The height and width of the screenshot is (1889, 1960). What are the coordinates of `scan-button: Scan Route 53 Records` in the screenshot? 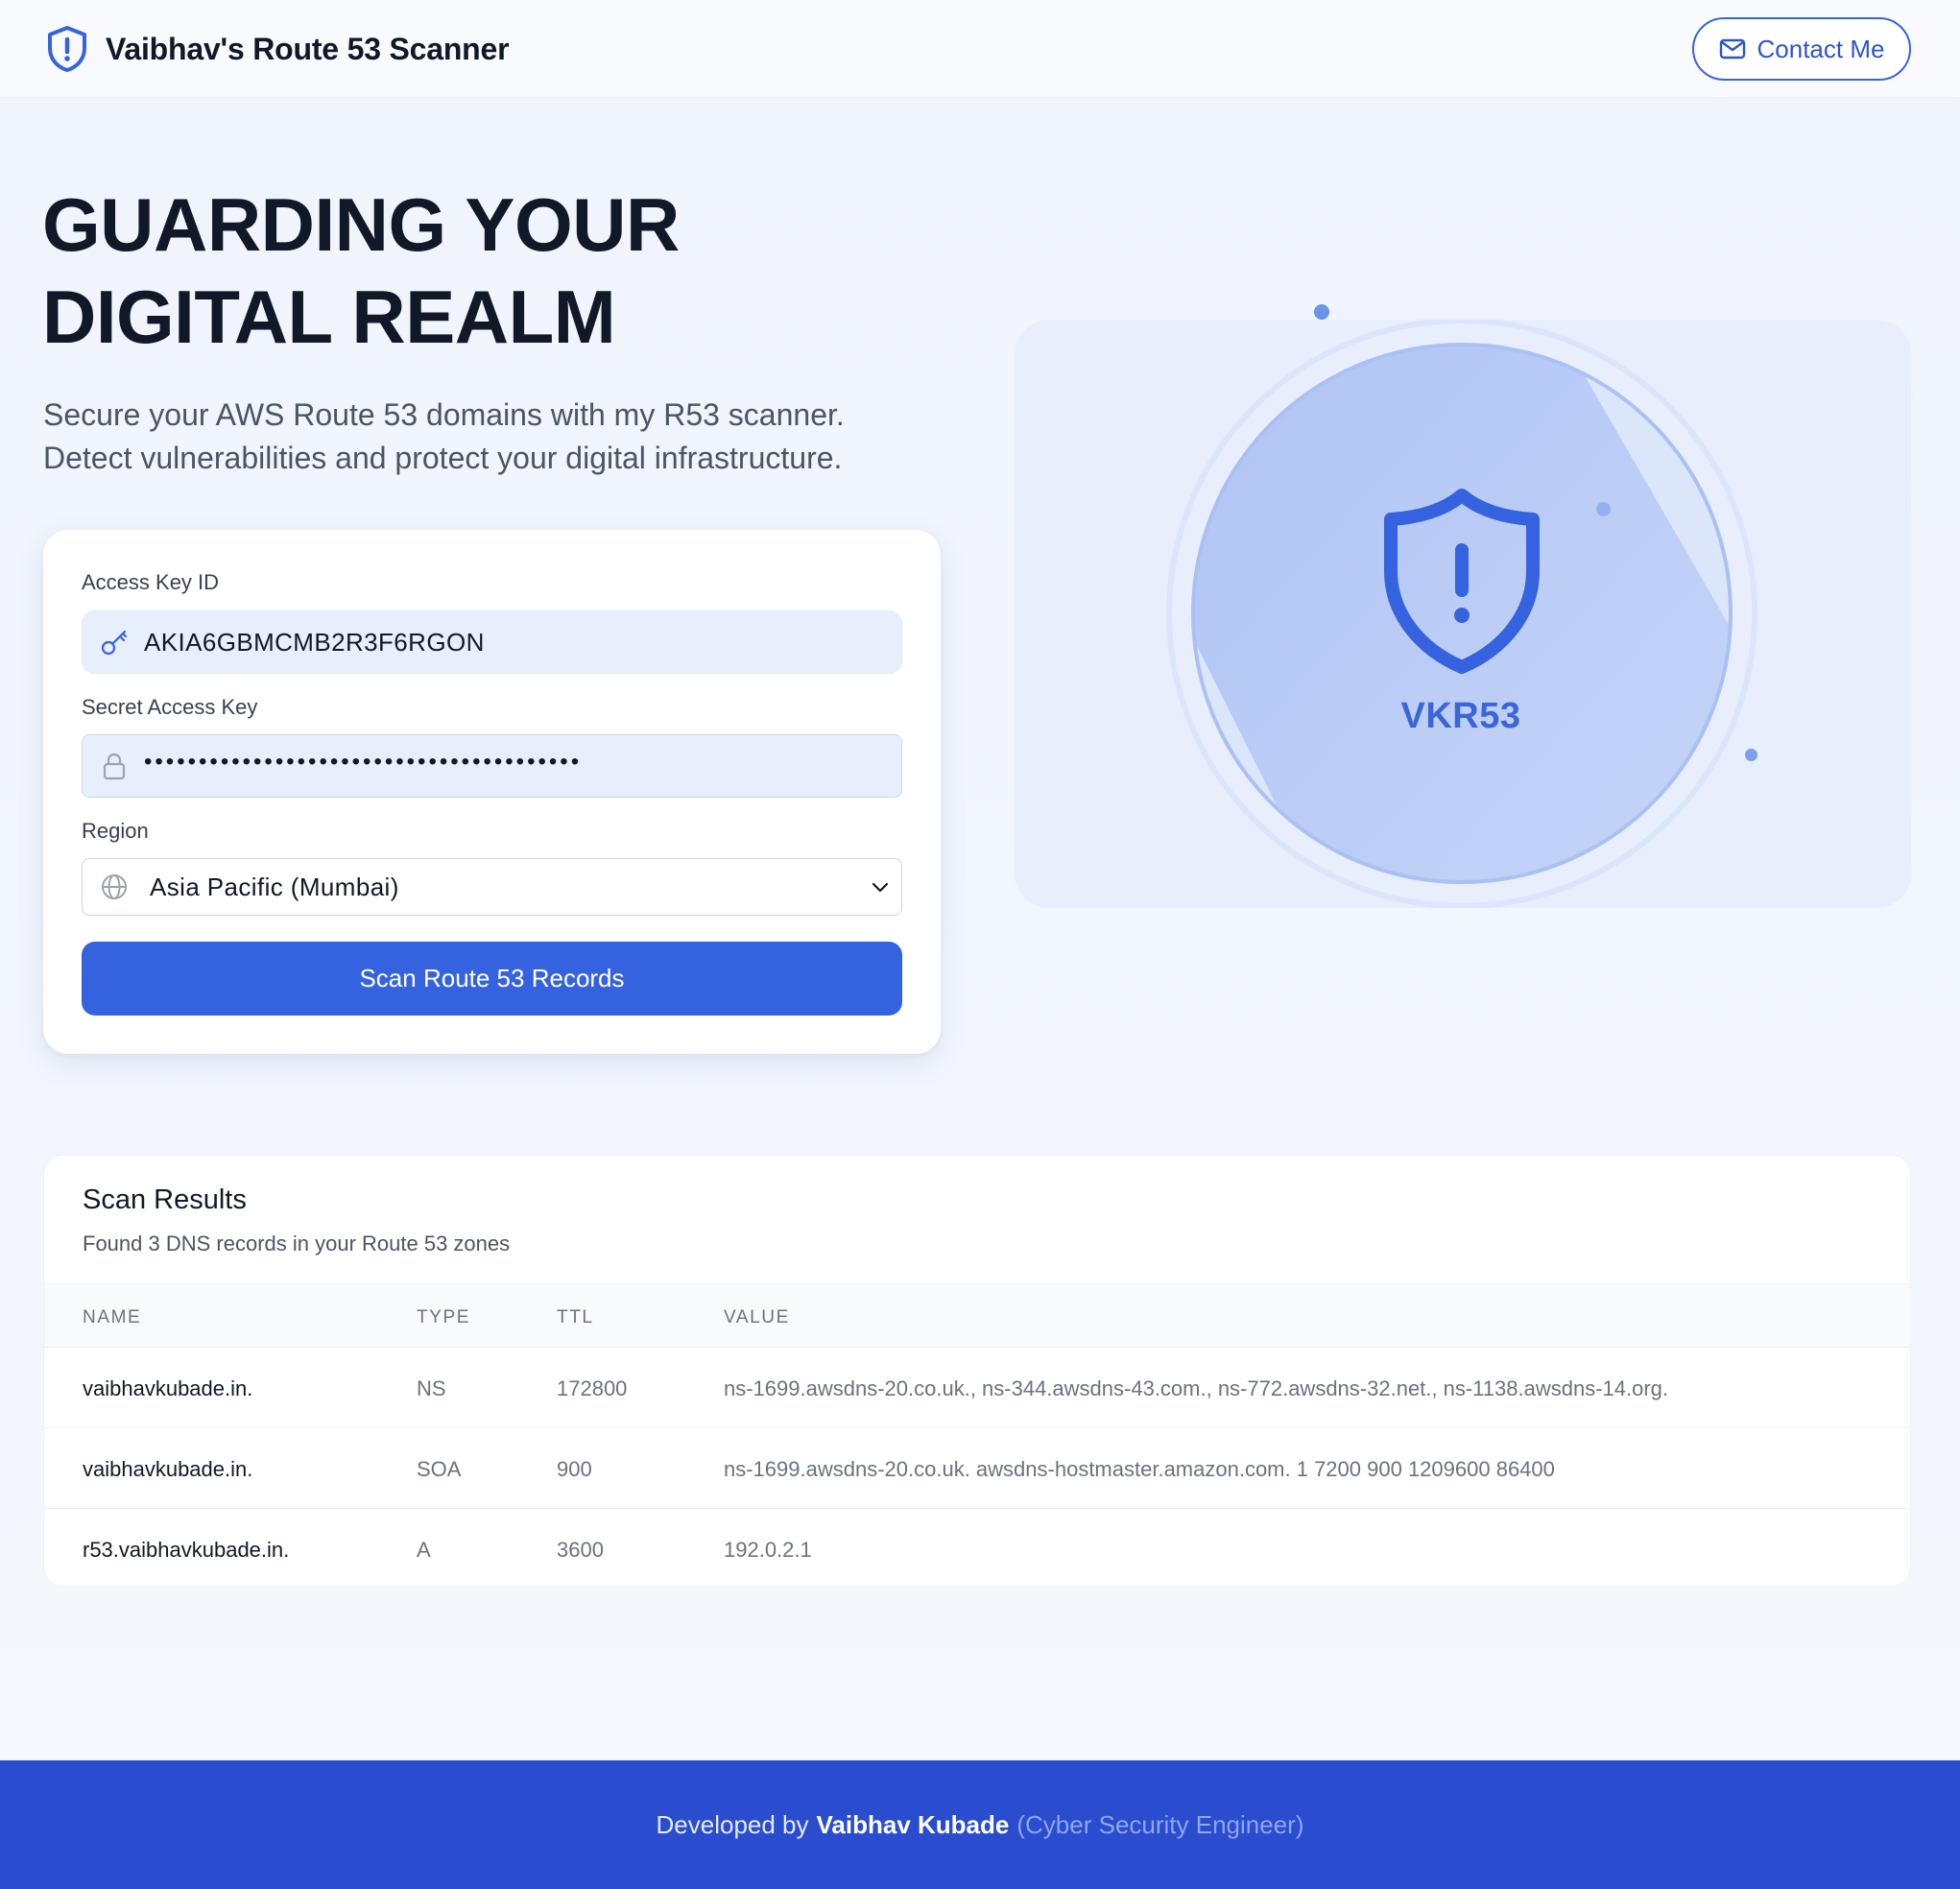 It's located at (492, 979).